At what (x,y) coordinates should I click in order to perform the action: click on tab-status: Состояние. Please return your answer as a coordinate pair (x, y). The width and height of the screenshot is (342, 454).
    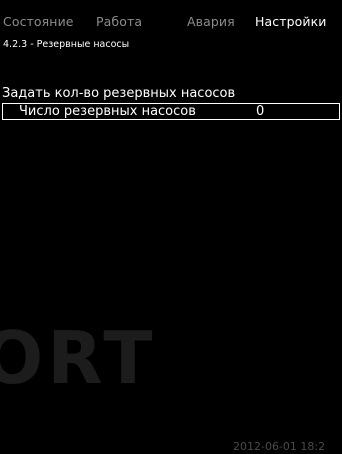
    Looking at the image, I should click on (38, 22).